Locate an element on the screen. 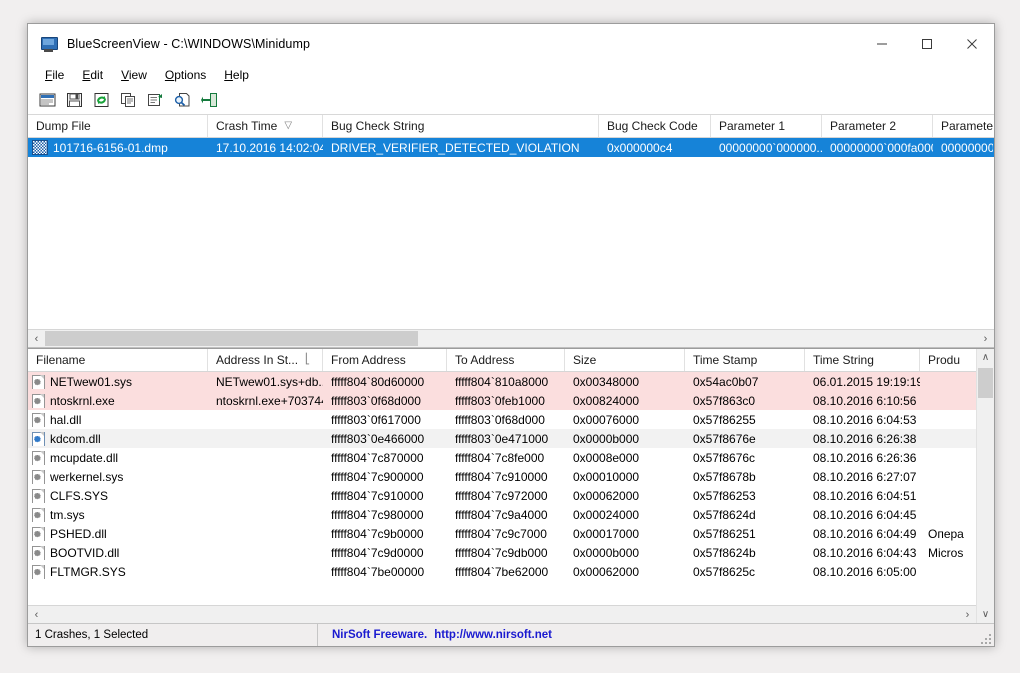 The image size is (1020, 673). column-header-time-stamp: Time Stamp is located at coordinates (745, 360).